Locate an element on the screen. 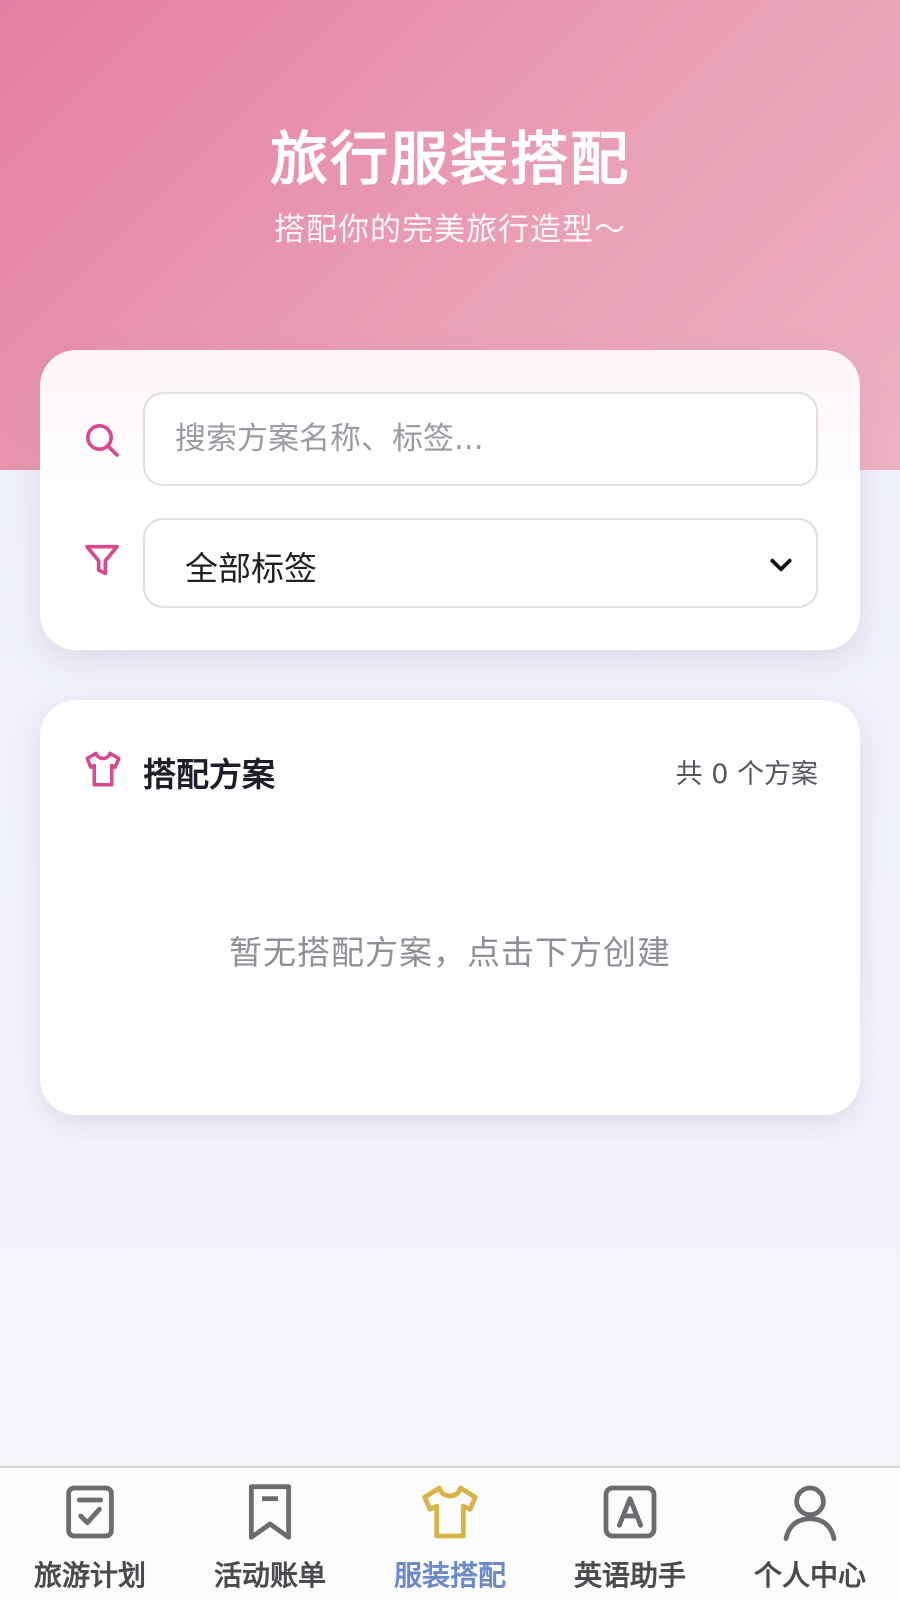 Image resolution: width=900 pixels, height=1600 pixels. tab-label: 个人中心 is located at coordinates (809, 1575).